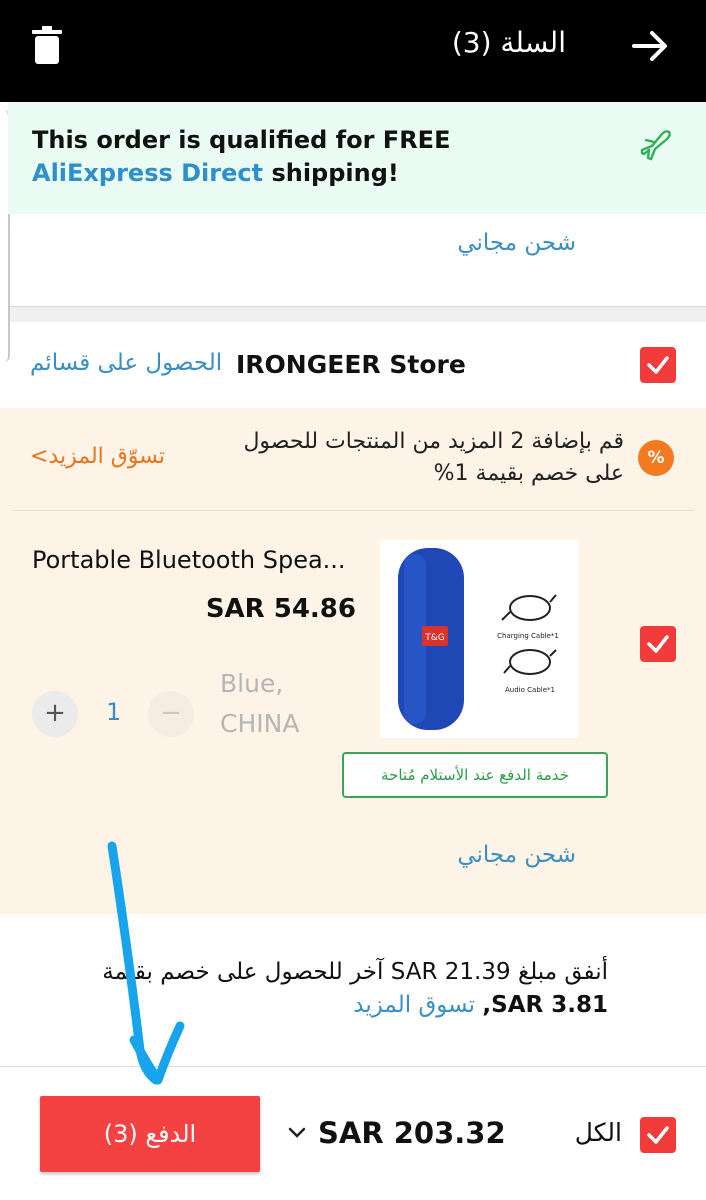  Describe the element at coordinates (655, 145) in the screenshot. I see `airplane-icon` at that location.